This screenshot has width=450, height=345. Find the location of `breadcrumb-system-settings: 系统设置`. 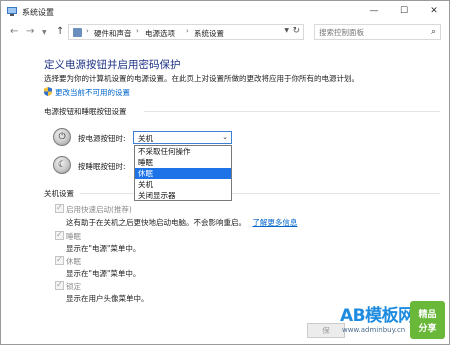

breadcrumb-system-settings: 系统设置 is located at coordinates (209, 33).